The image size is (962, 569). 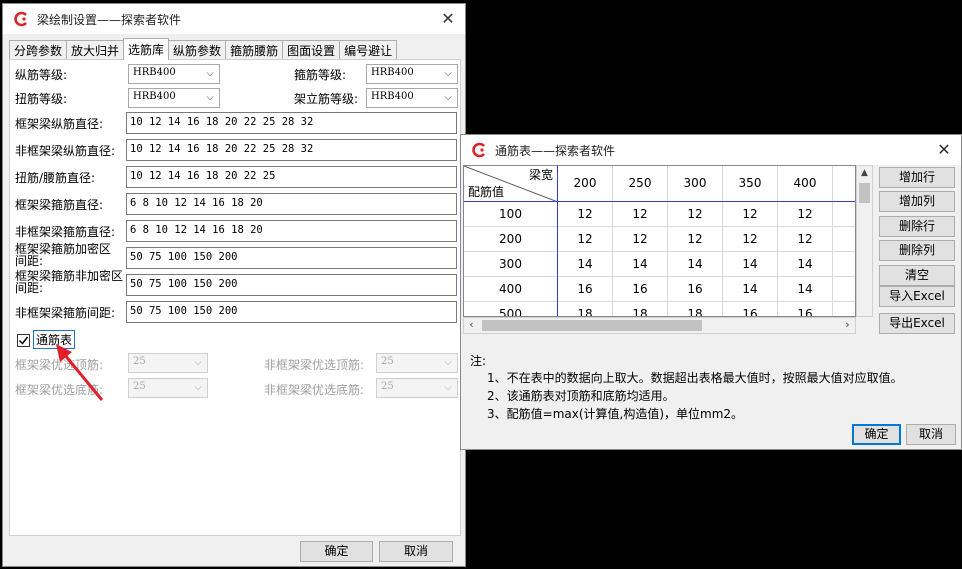 What do you see at coordinates (931, 434) in the screenshot?
I see `table-cancel-button: 取消` at bounding box center [931, 434].